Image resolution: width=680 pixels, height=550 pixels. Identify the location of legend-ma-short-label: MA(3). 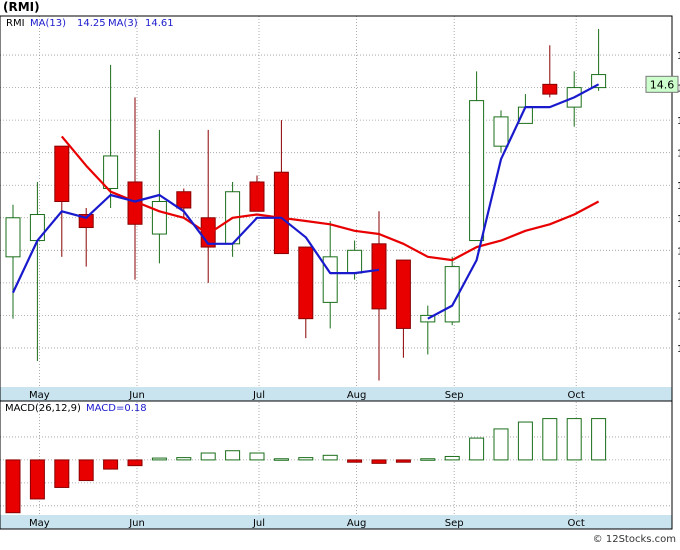
(123, 23).